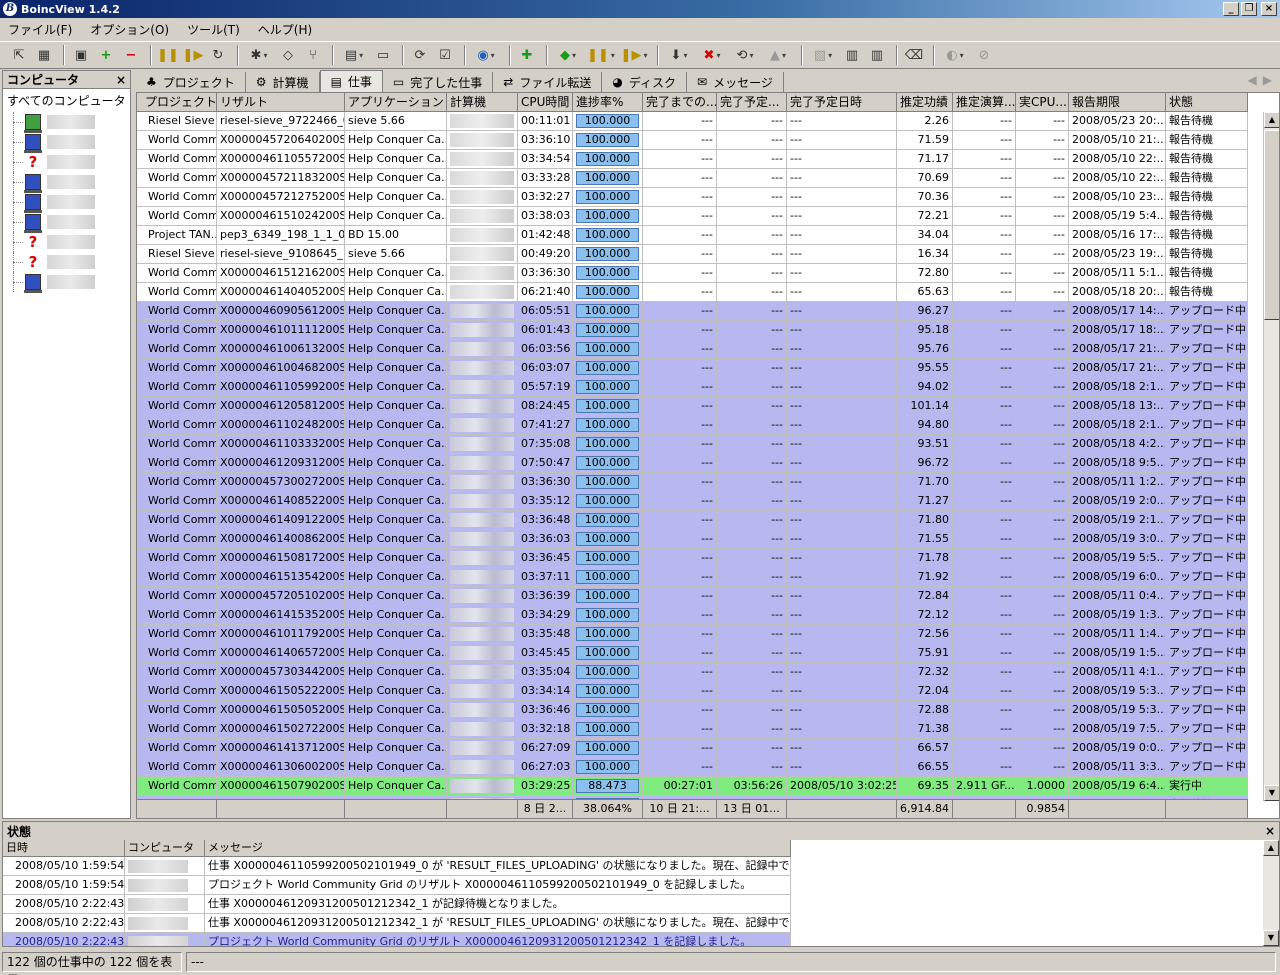 This screenshot has width=1280, height=975. I want to click on menu-tools: ツール(T), so click(213, 29).